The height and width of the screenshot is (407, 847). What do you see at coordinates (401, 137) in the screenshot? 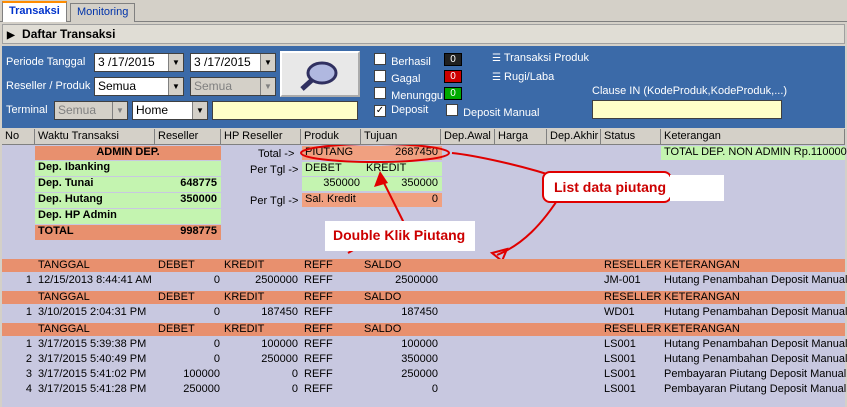
I see `col-tujuan: Tujuan` at bounding box center [401, 137].